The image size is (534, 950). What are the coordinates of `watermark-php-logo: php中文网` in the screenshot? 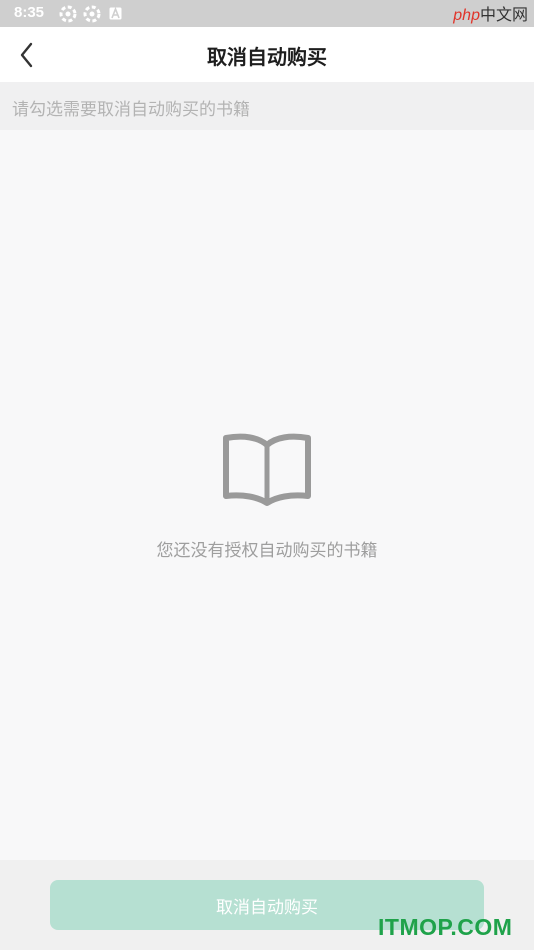 It's located at (490, 13).